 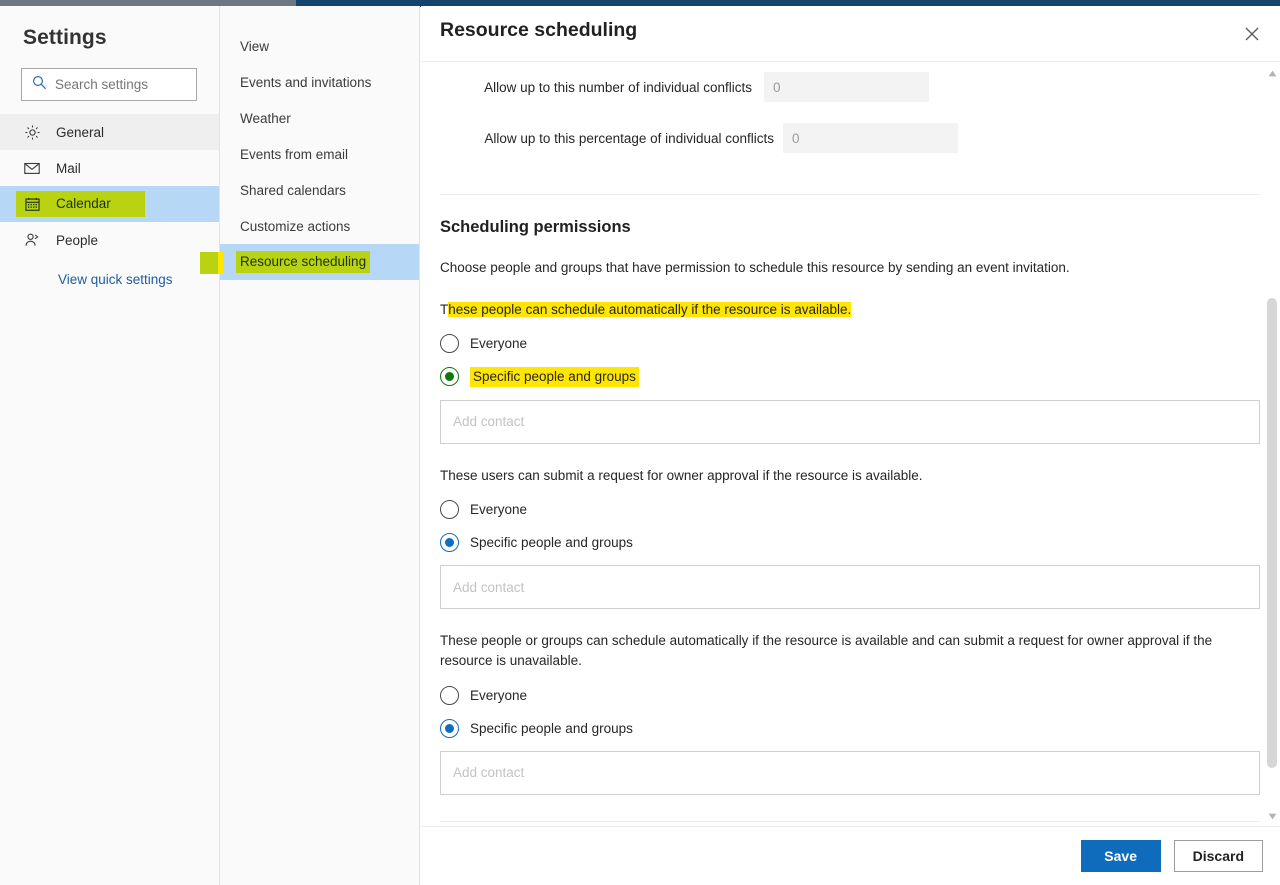 I want to click on group-3-radio-specific-people: Specific people and groups, so click(x=536, y=728).